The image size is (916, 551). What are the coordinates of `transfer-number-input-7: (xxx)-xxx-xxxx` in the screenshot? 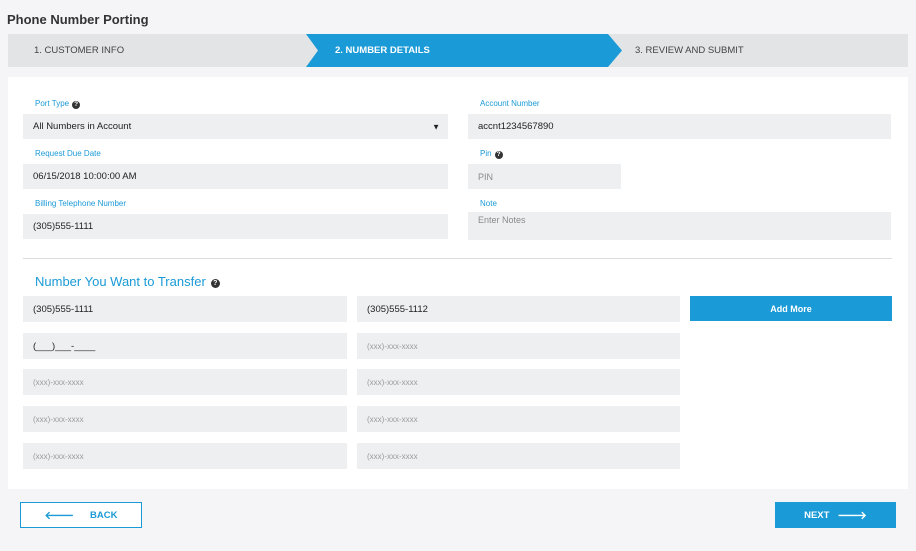 It's located at (185, 419).